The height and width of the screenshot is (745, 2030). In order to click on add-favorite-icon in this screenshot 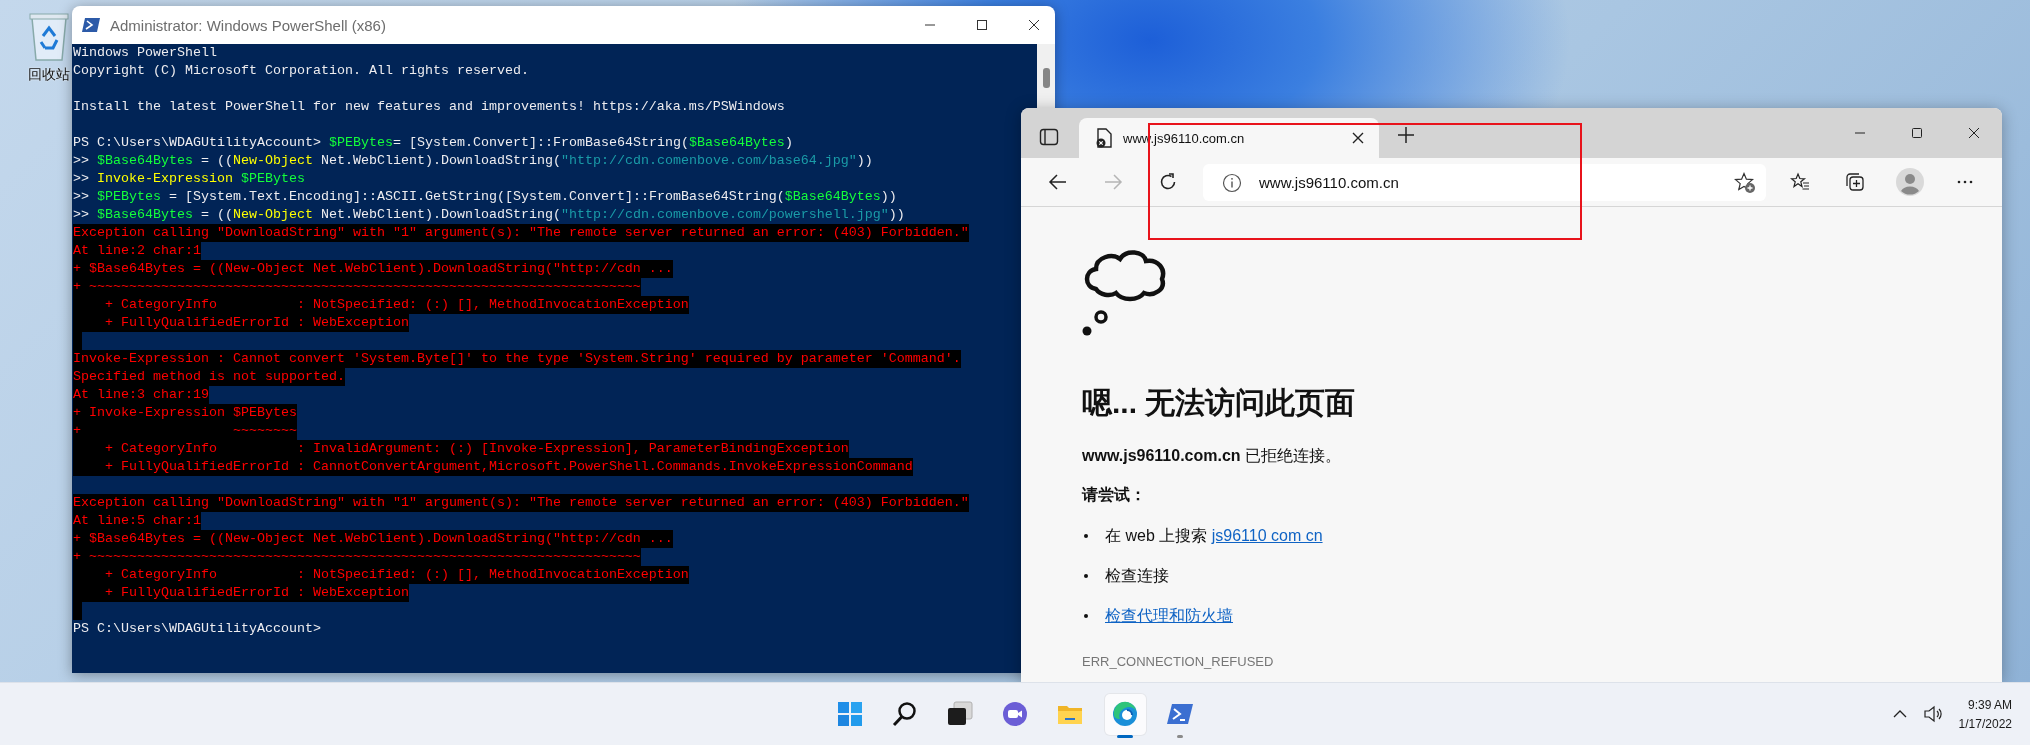, I will do `click(1745, 182)`.